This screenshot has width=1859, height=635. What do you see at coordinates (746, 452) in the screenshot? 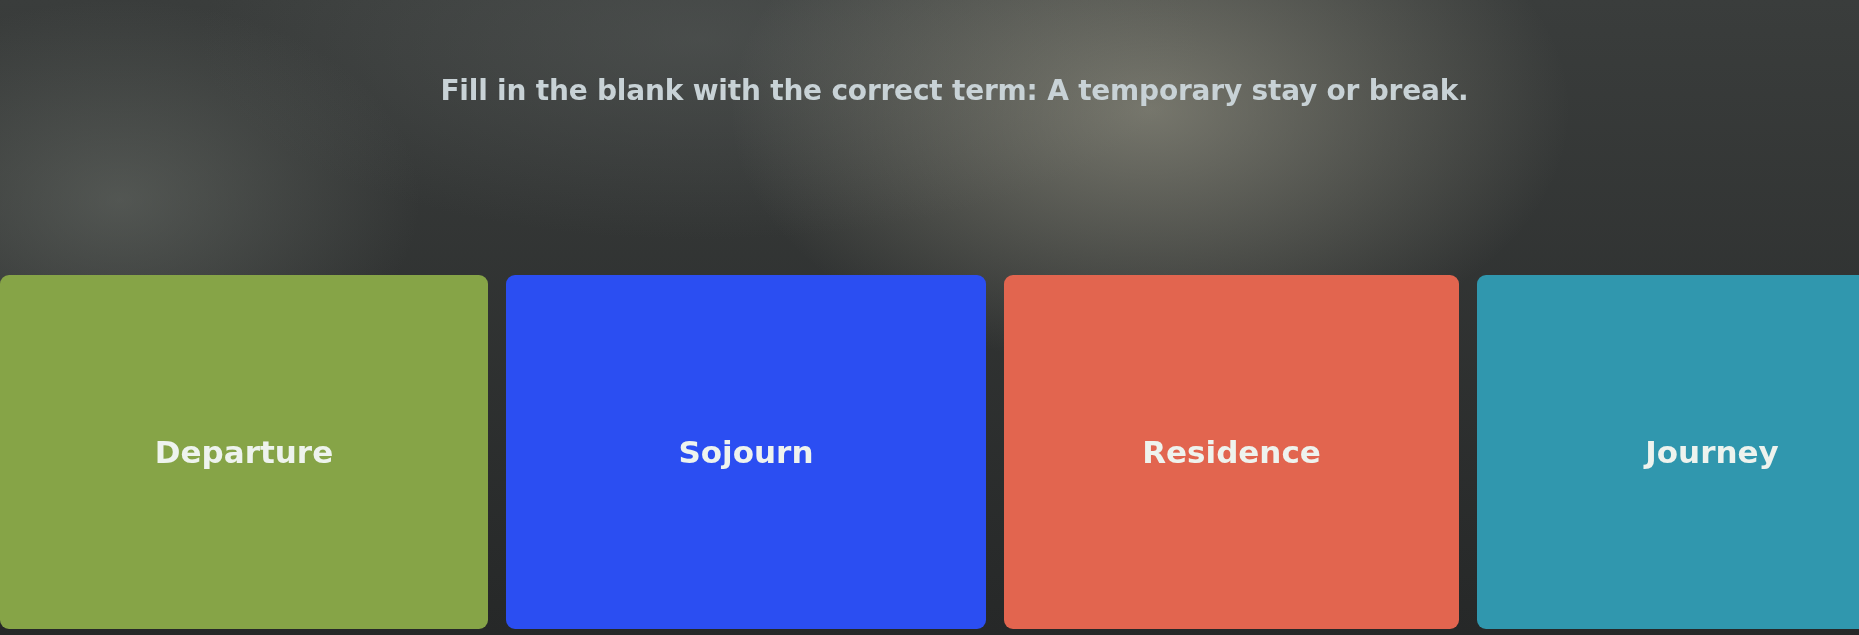
I see `answer-option: Sojourn` at bounding box center [746, 452].